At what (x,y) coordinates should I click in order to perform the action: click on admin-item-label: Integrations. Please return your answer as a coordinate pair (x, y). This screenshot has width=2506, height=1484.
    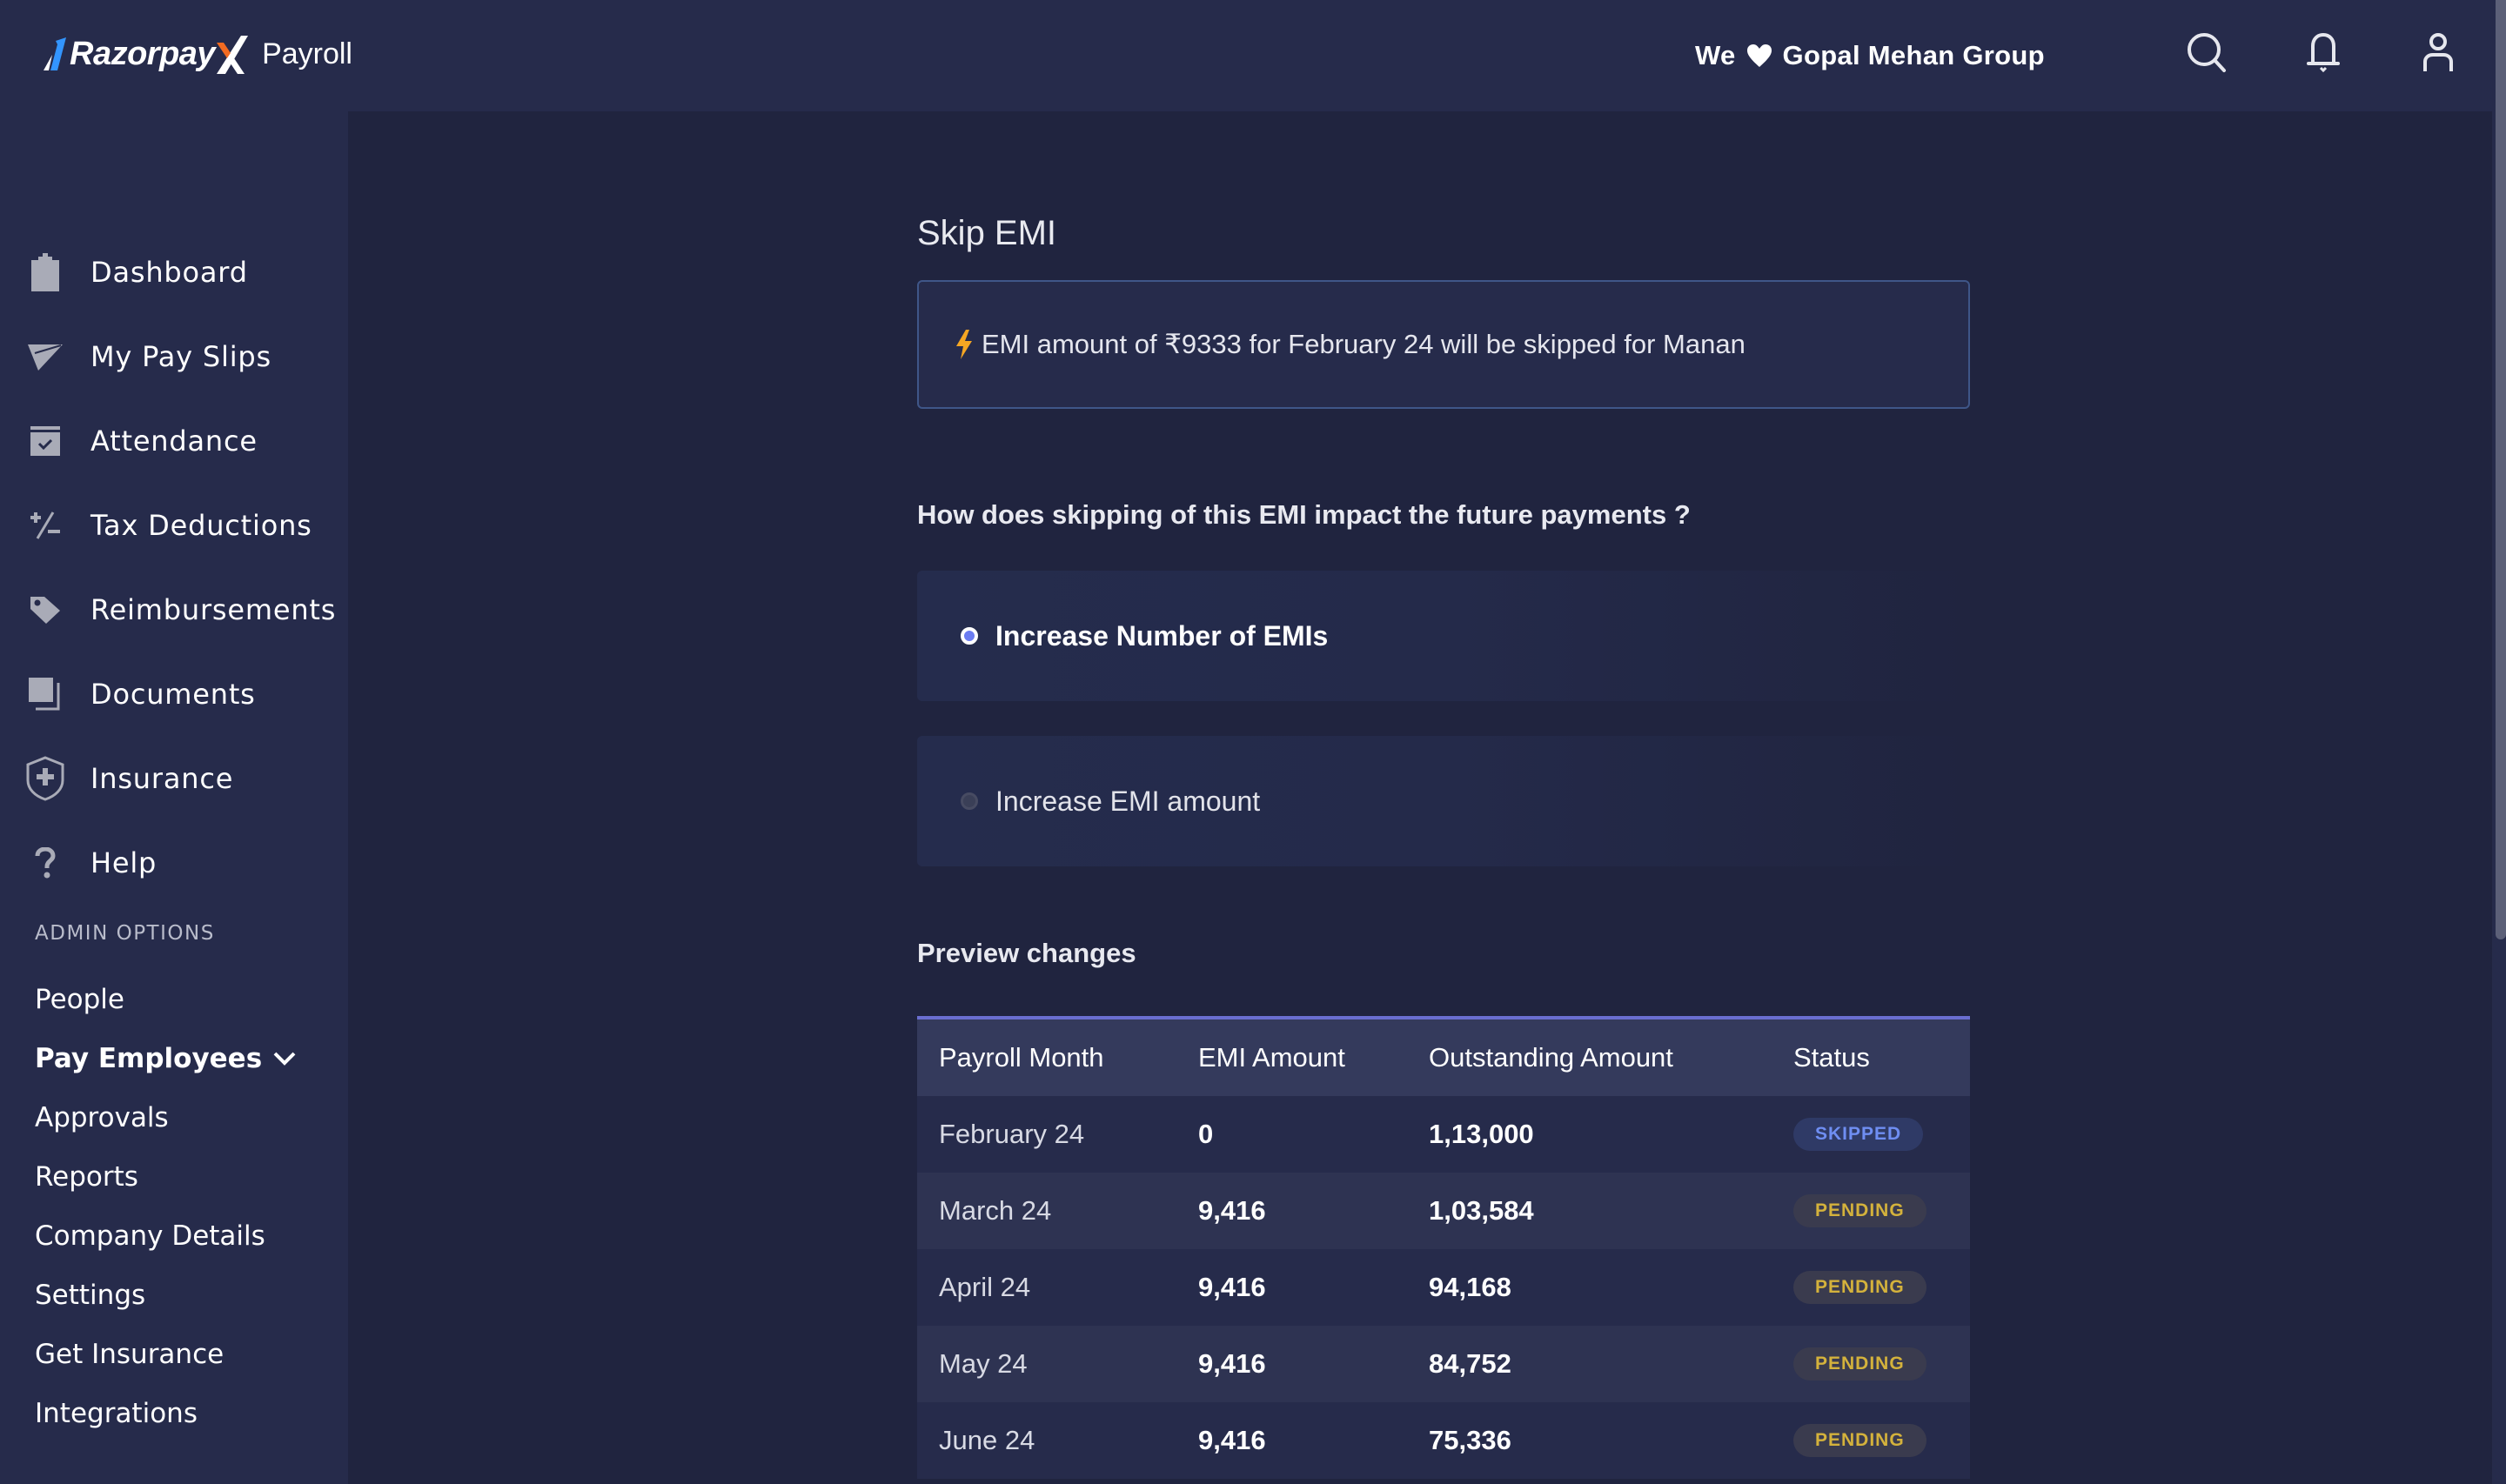
    Looking at the image, I should click on (116, 1414).